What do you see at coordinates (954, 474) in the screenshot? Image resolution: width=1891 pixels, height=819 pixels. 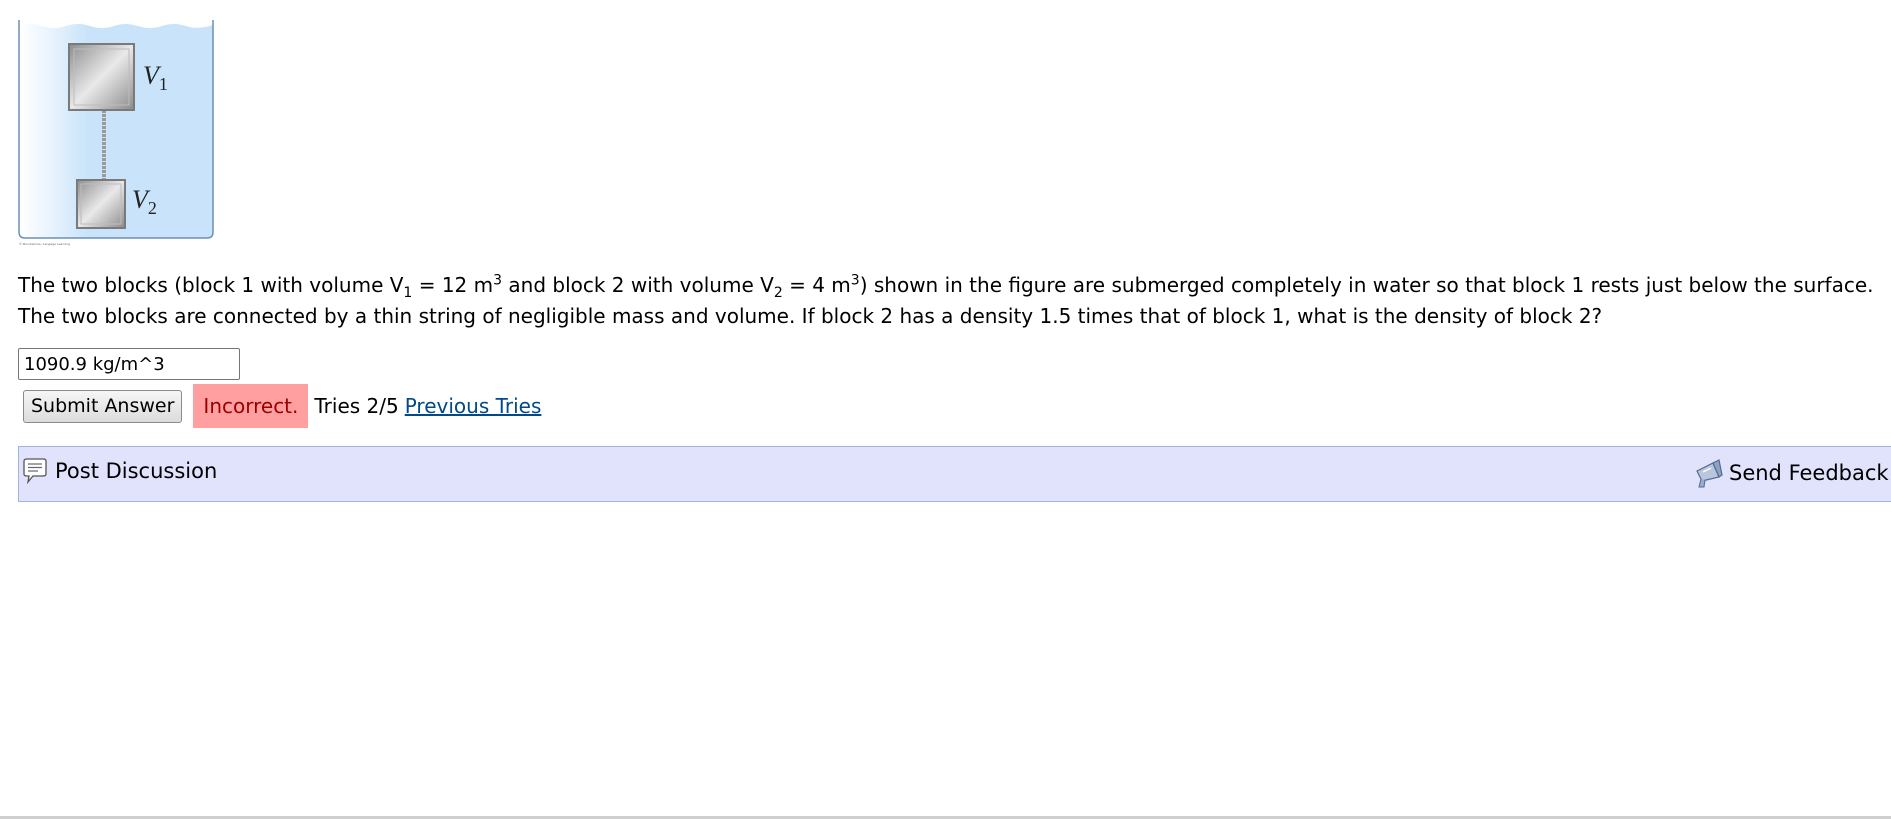 I see `discussion-bar: Post Discussion Send Feedback` at bounding box center [954, 474].